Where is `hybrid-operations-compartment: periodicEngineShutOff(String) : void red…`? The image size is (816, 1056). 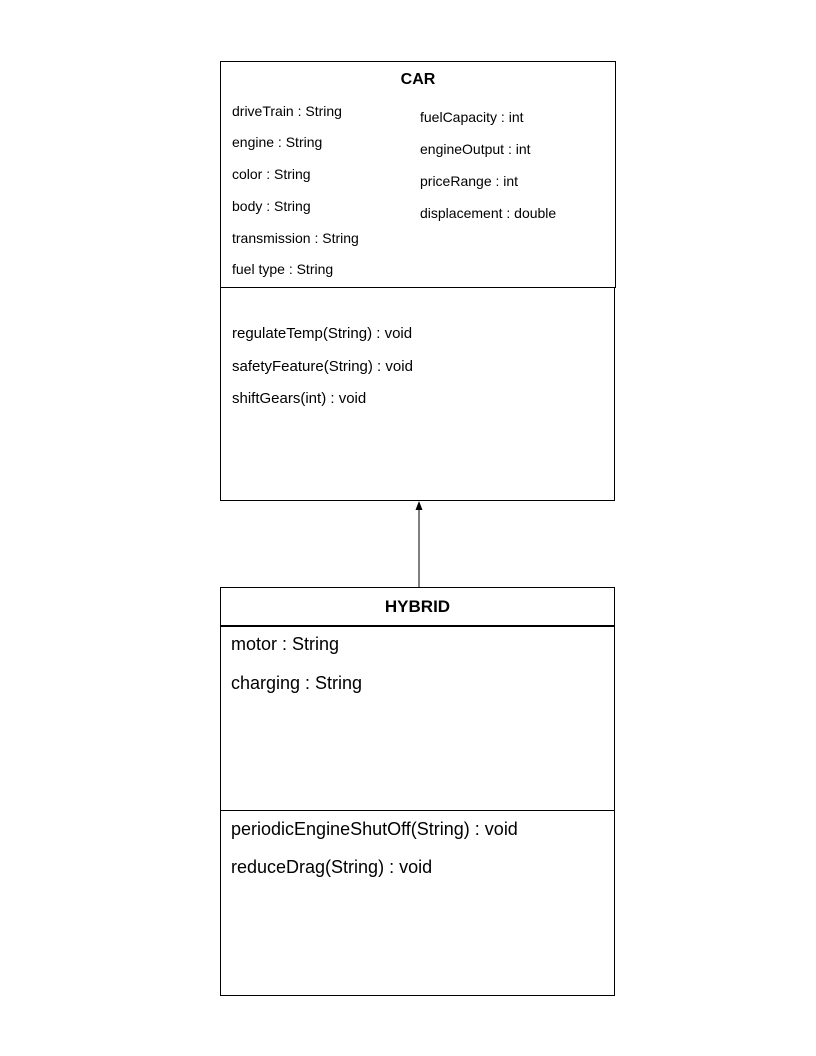
hybrid-operations-compartment: periodicEngineShutOff(String) : void red… is located at coordinates (417, 903).